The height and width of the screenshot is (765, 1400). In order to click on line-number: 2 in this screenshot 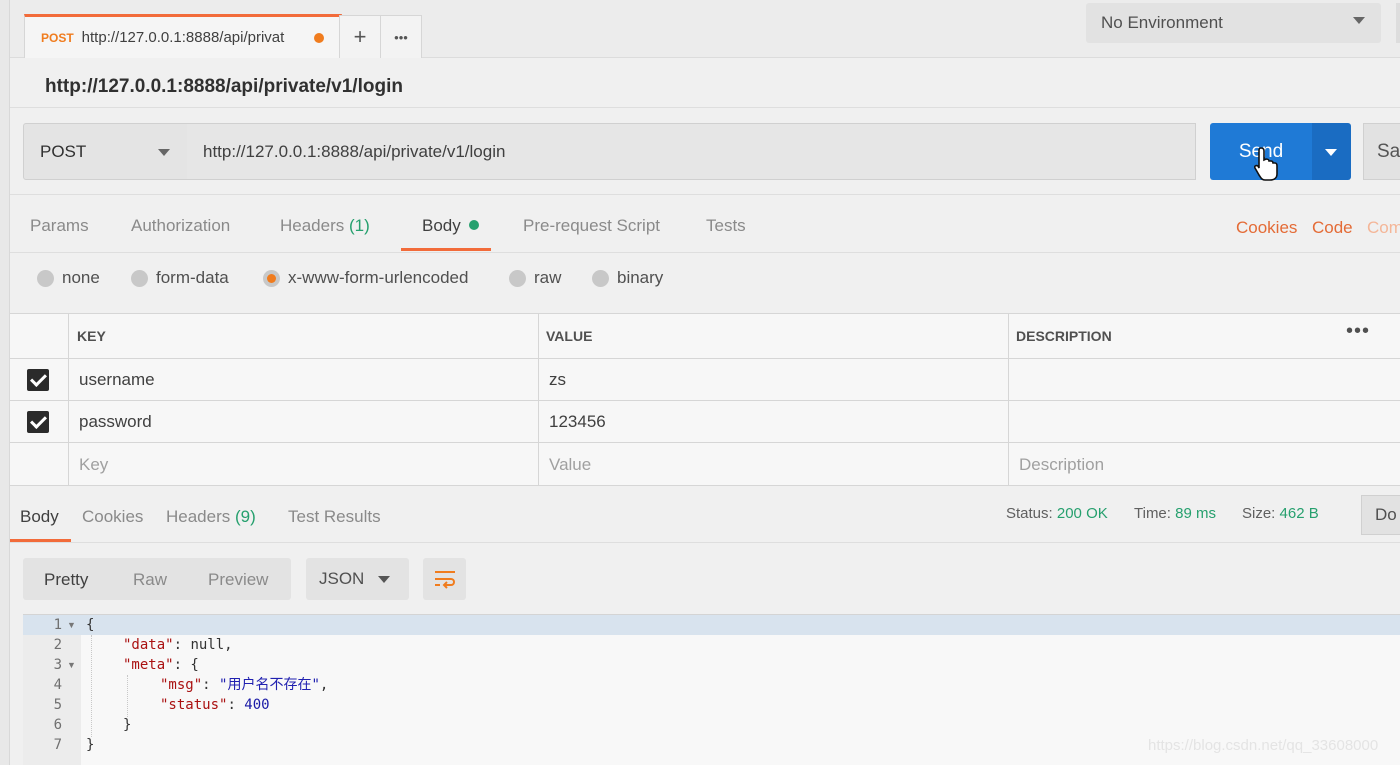, I will do `click(57, 645)`.